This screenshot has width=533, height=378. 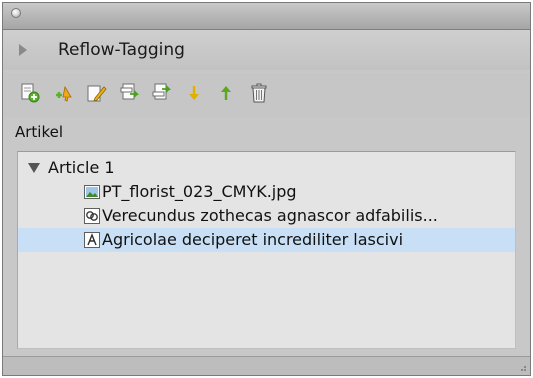 I want to click on arrow-up-icon, so click(x=226, y=93).